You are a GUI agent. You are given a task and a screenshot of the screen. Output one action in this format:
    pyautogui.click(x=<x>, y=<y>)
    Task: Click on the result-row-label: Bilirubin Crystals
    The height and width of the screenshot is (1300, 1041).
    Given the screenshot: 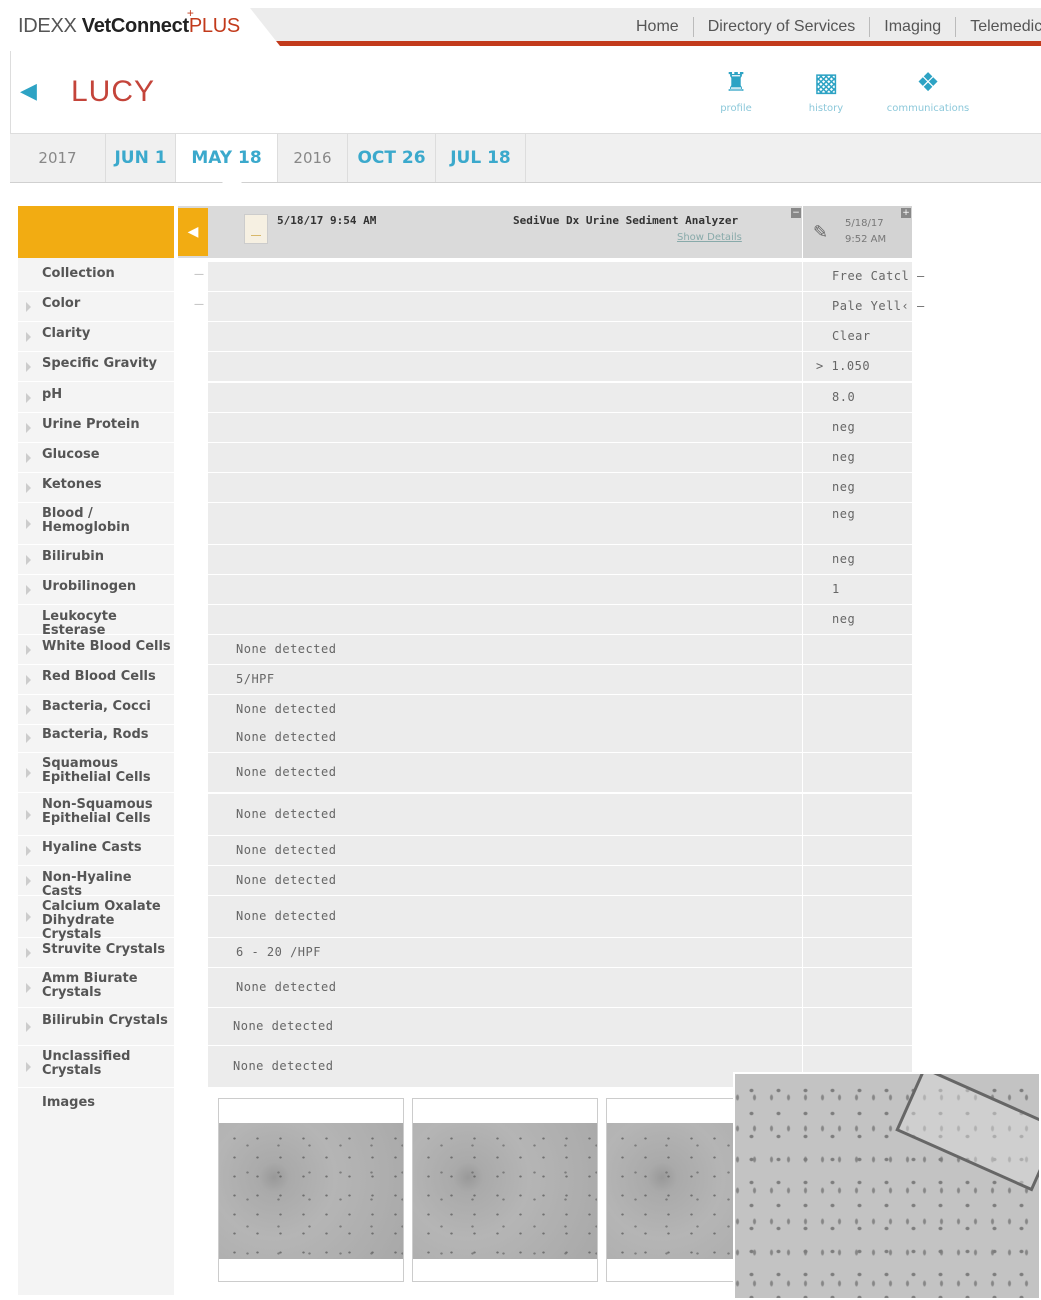 What is the action you would take?
    pyautogui.click(x=96, y=1027)
    